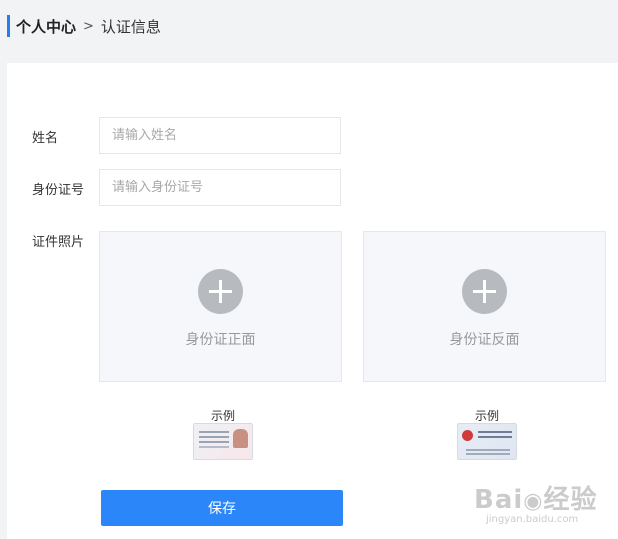 The height and width of the screenshot is (539, 618). What do you see at coordinates (499, 500) in the screenshot?
I see `watermark-logo-text: Bai` at bounding box center [499, 500].